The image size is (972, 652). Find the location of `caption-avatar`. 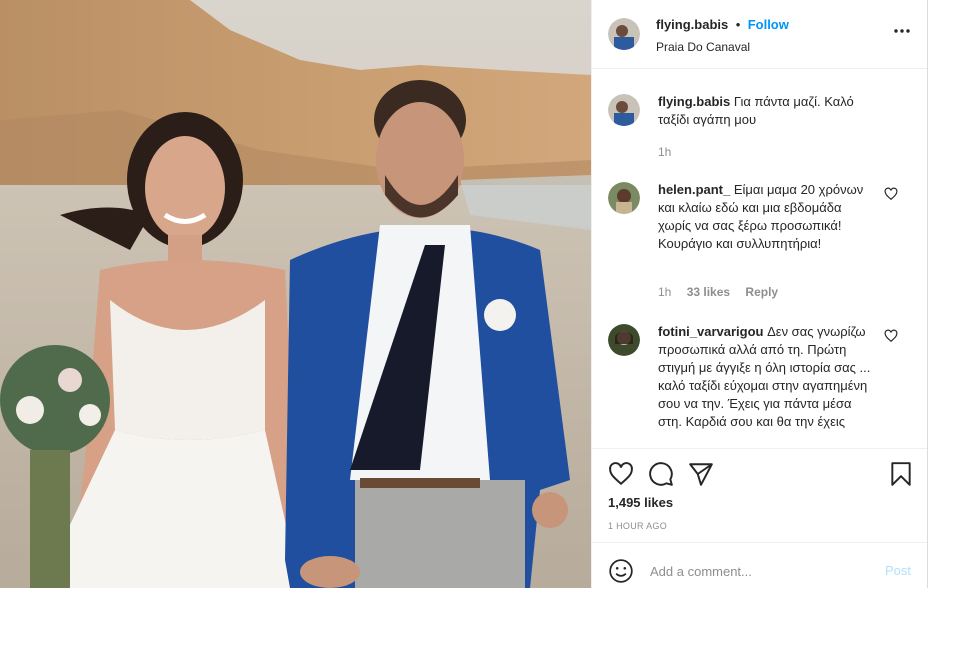

caption-avatar is located at coordinates (624, 110).